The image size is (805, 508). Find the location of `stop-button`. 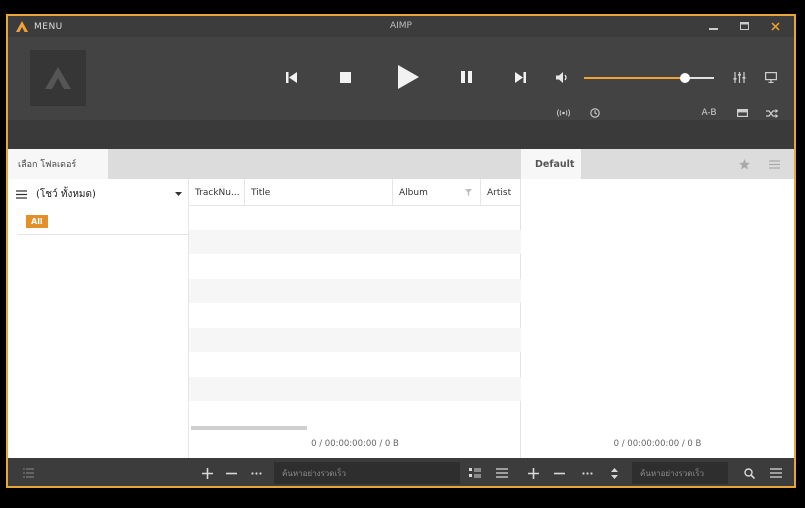

stop-button is located at coordinates (345, 77).